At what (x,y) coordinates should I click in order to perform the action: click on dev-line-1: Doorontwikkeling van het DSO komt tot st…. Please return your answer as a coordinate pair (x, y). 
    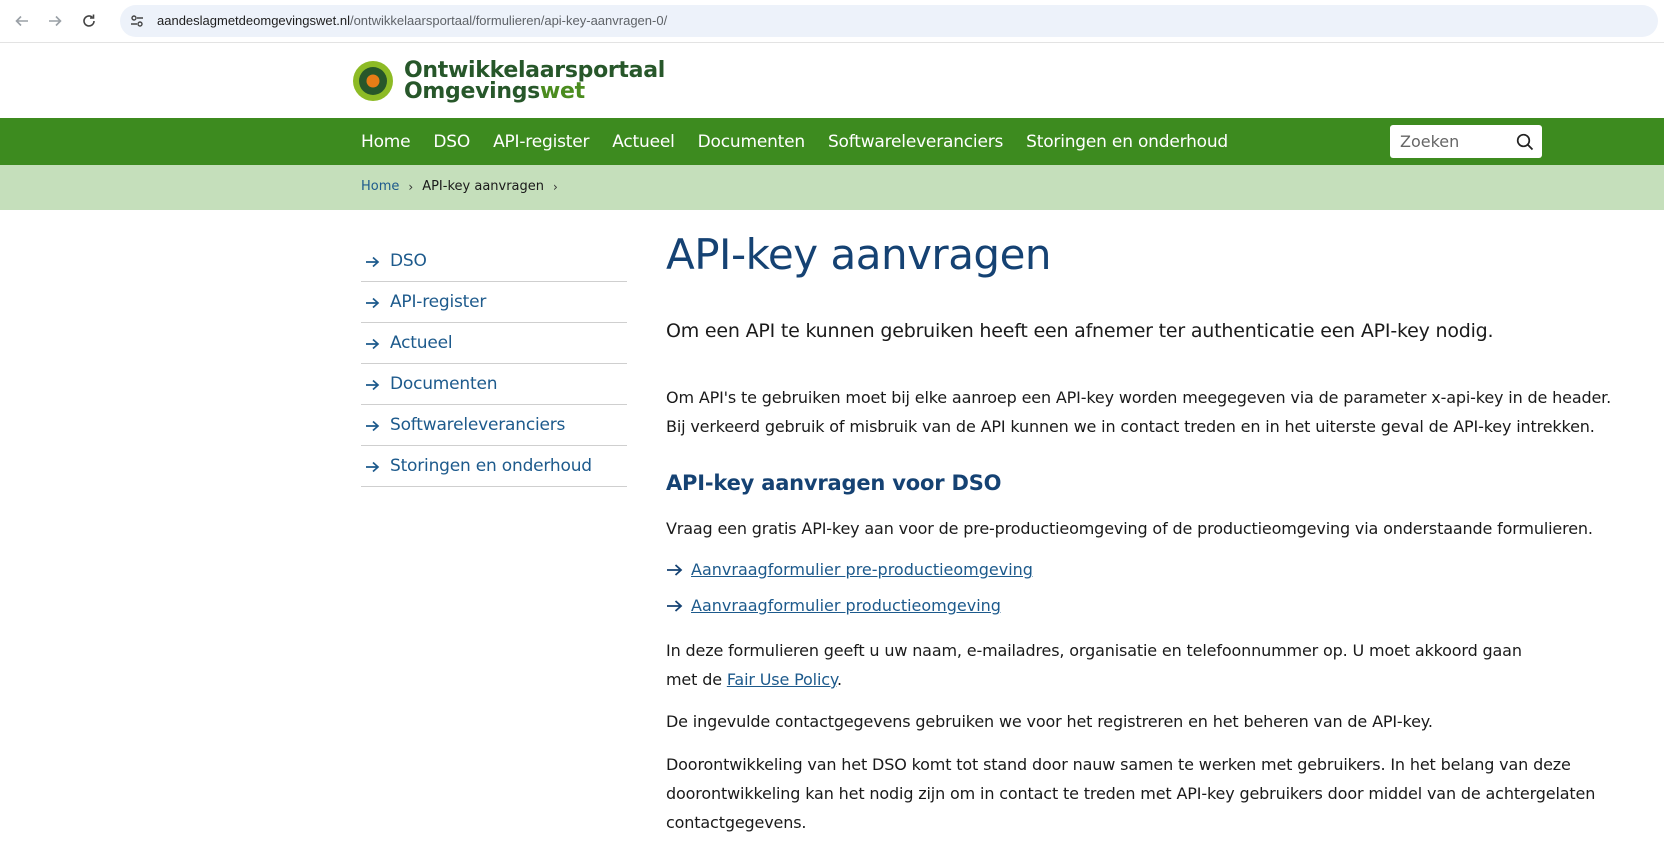
    Looking at the image, I should click on (1118, 764).